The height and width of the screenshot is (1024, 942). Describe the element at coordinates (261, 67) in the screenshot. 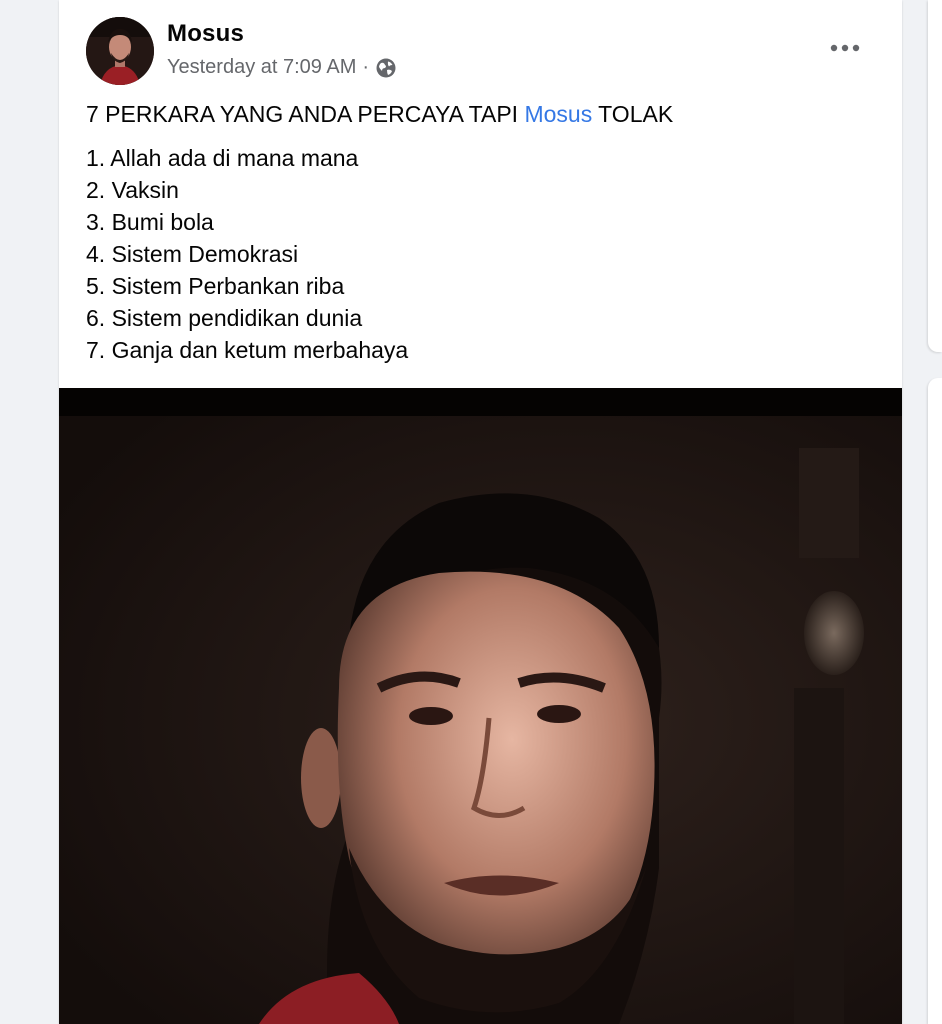

I see `timestamp: Yesterday at 7:09 AM` at that location.